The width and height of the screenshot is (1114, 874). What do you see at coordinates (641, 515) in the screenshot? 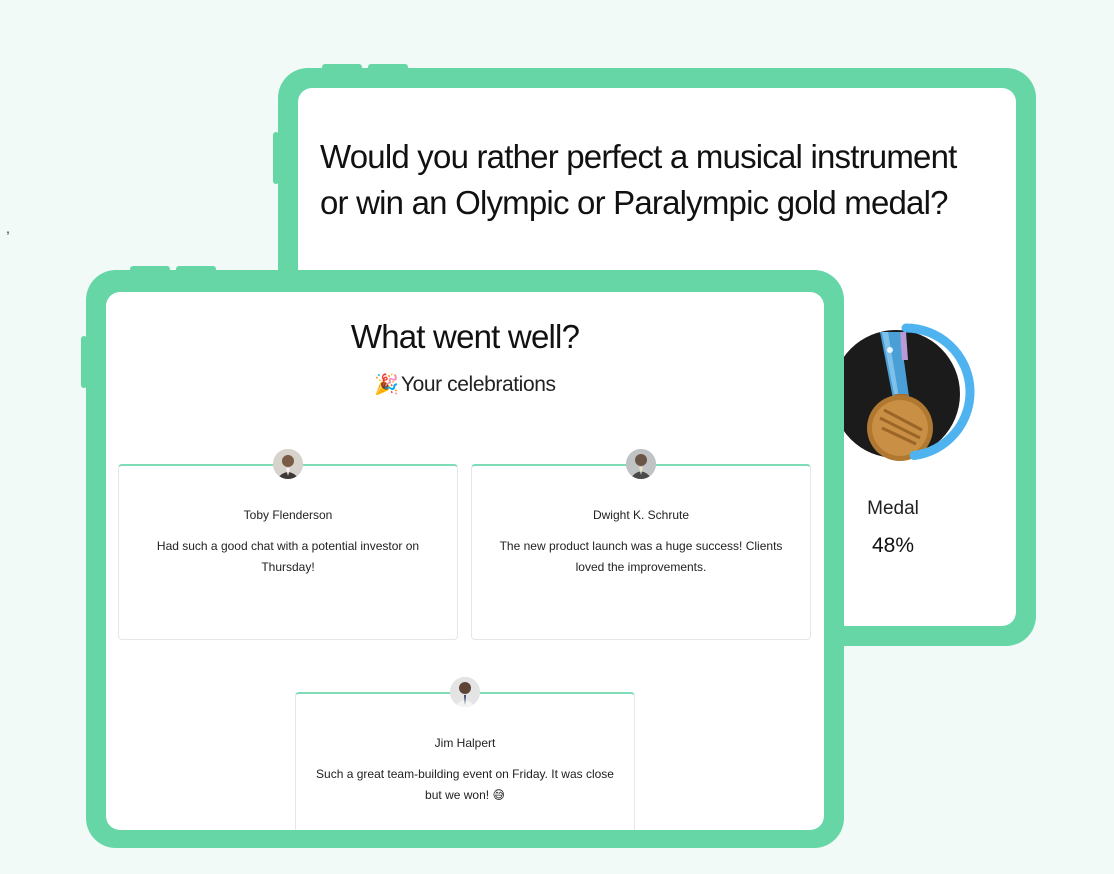
I see `card-author: Dwight K. Schrute` at bounding box center [641, 515].